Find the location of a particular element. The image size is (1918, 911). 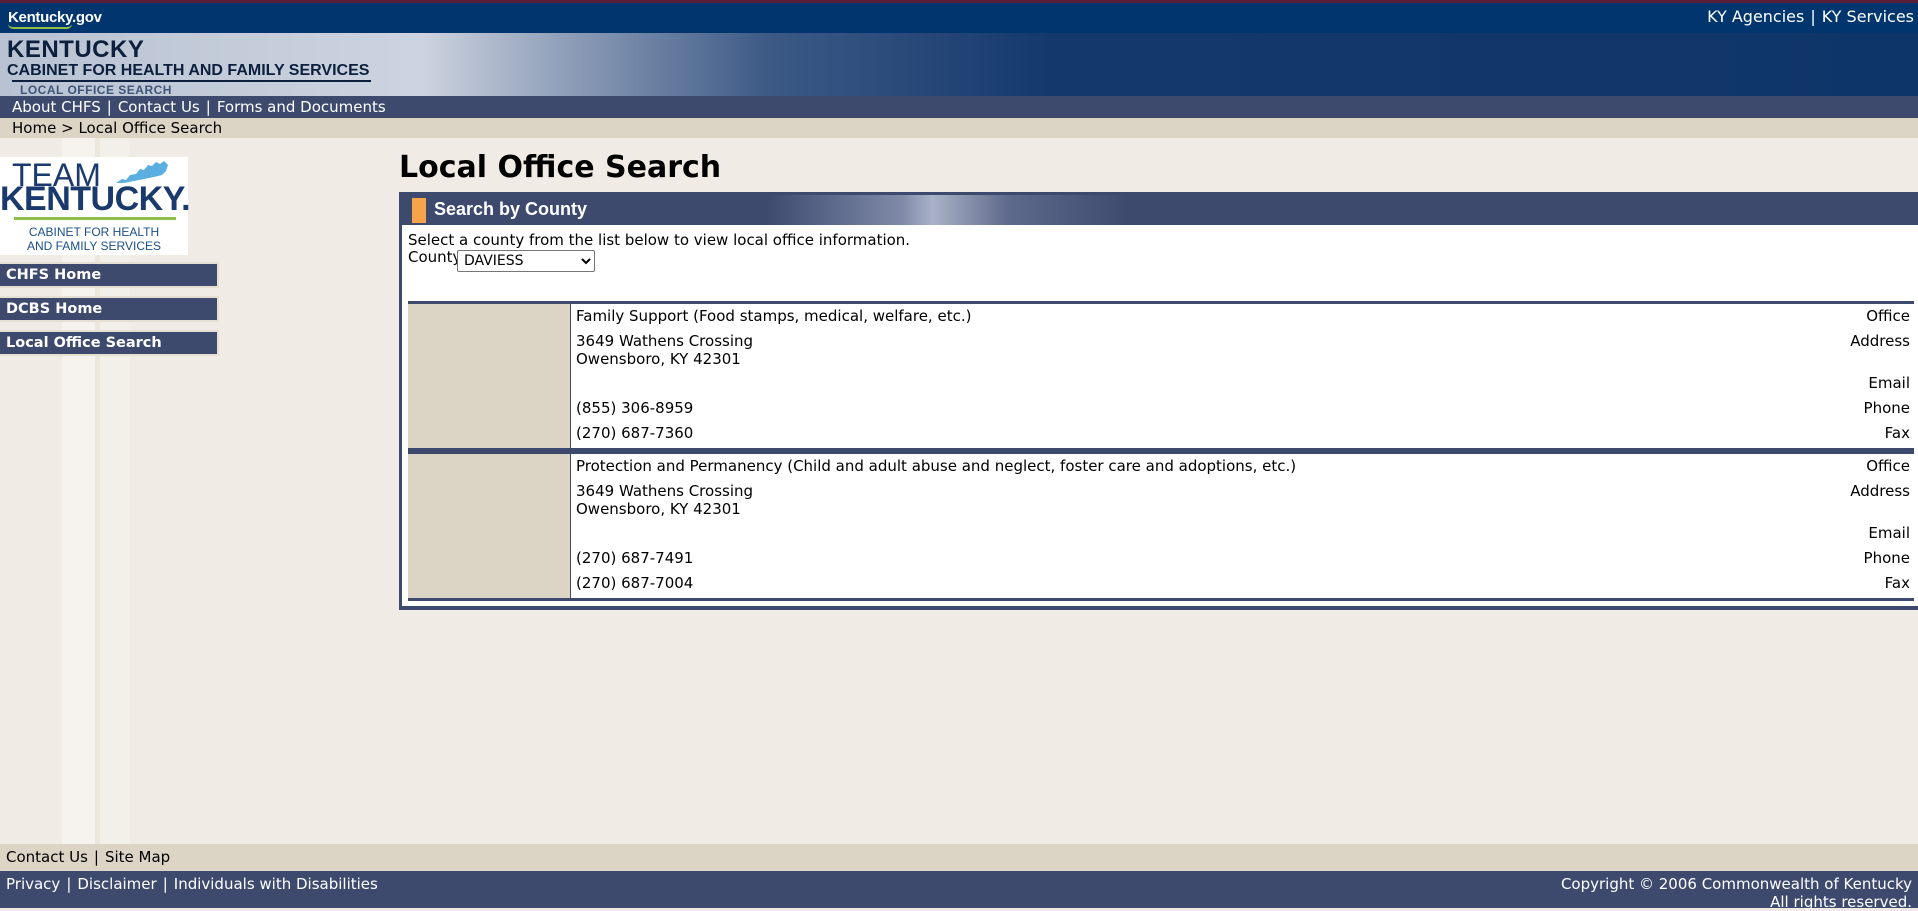

kygov-logo-link: Kentucky.gov is located at coordinates (55, 19).